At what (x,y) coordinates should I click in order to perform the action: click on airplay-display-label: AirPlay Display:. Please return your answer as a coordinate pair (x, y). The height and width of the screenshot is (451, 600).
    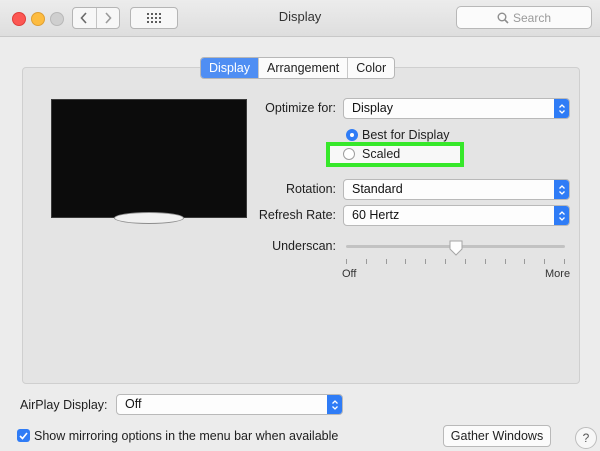
    Looking at the image, I should click on (64, 405).